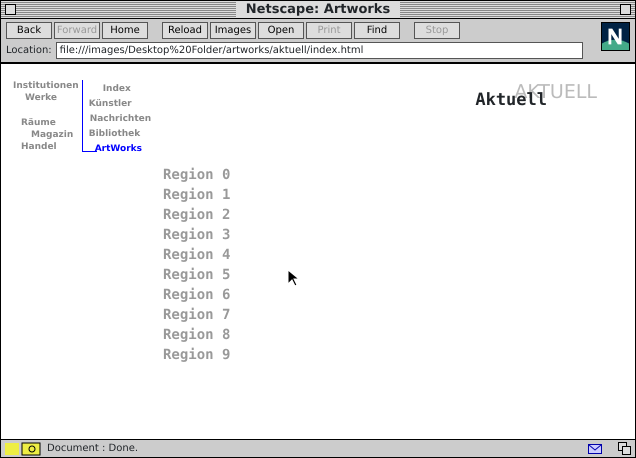 The height and width of the screenshot is (458, 636). What do you see at coordinates (377, 30) in the screenshot?
I see `toolbar-button: Find` at bounding box center [377, 30].